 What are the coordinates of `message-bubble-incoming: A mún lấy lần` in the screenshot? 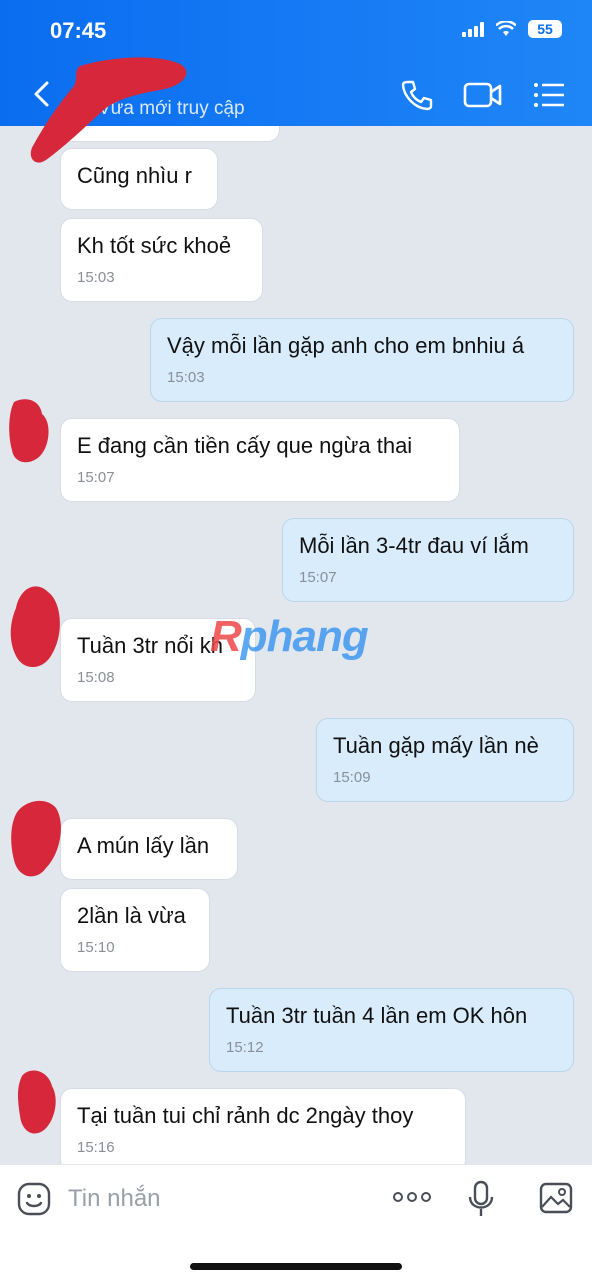 It's located at (149, 849).